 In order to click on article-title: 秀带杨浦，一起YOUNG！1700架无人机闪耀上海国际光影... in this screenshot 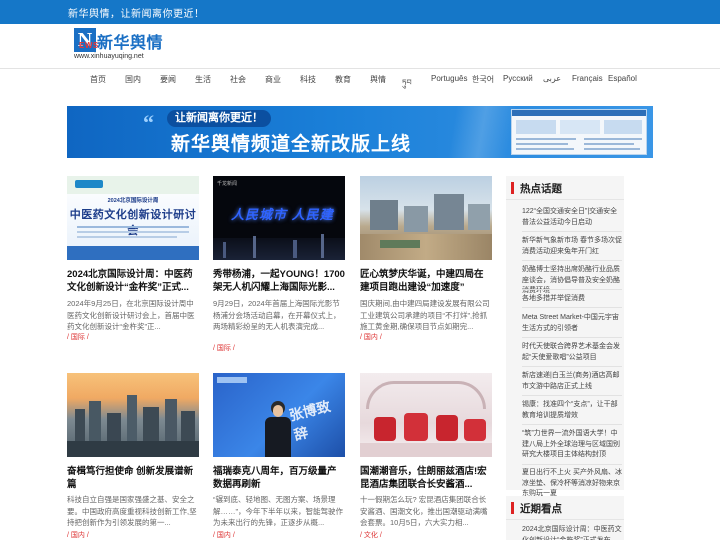, I will do `click(279, 281)`.